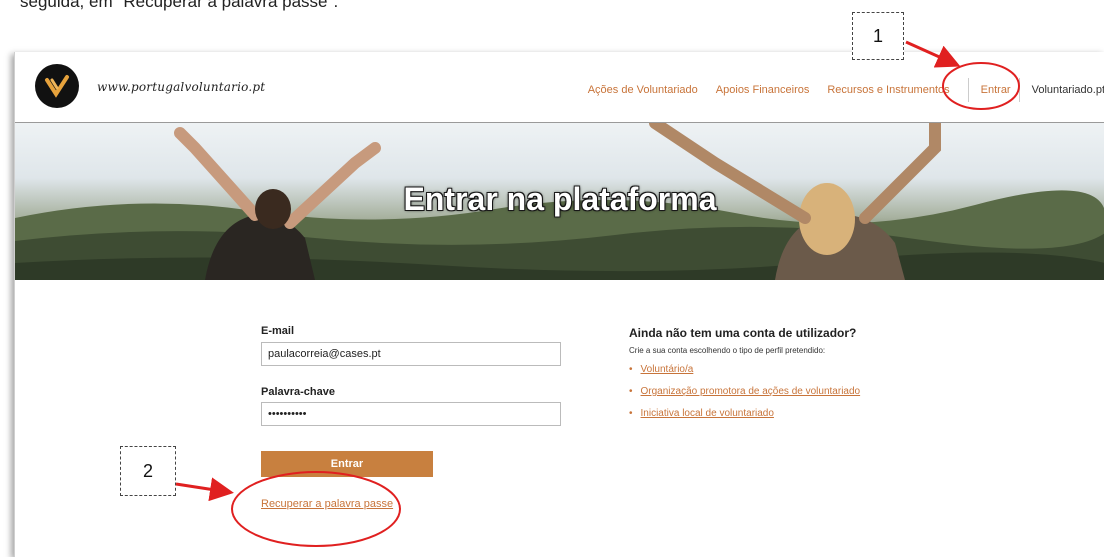  Describe the element at coordinates (179, 5) in the screenshot. I see `document-instruction-text: seguida, em "Recuperar a palavra passe".` at that location.